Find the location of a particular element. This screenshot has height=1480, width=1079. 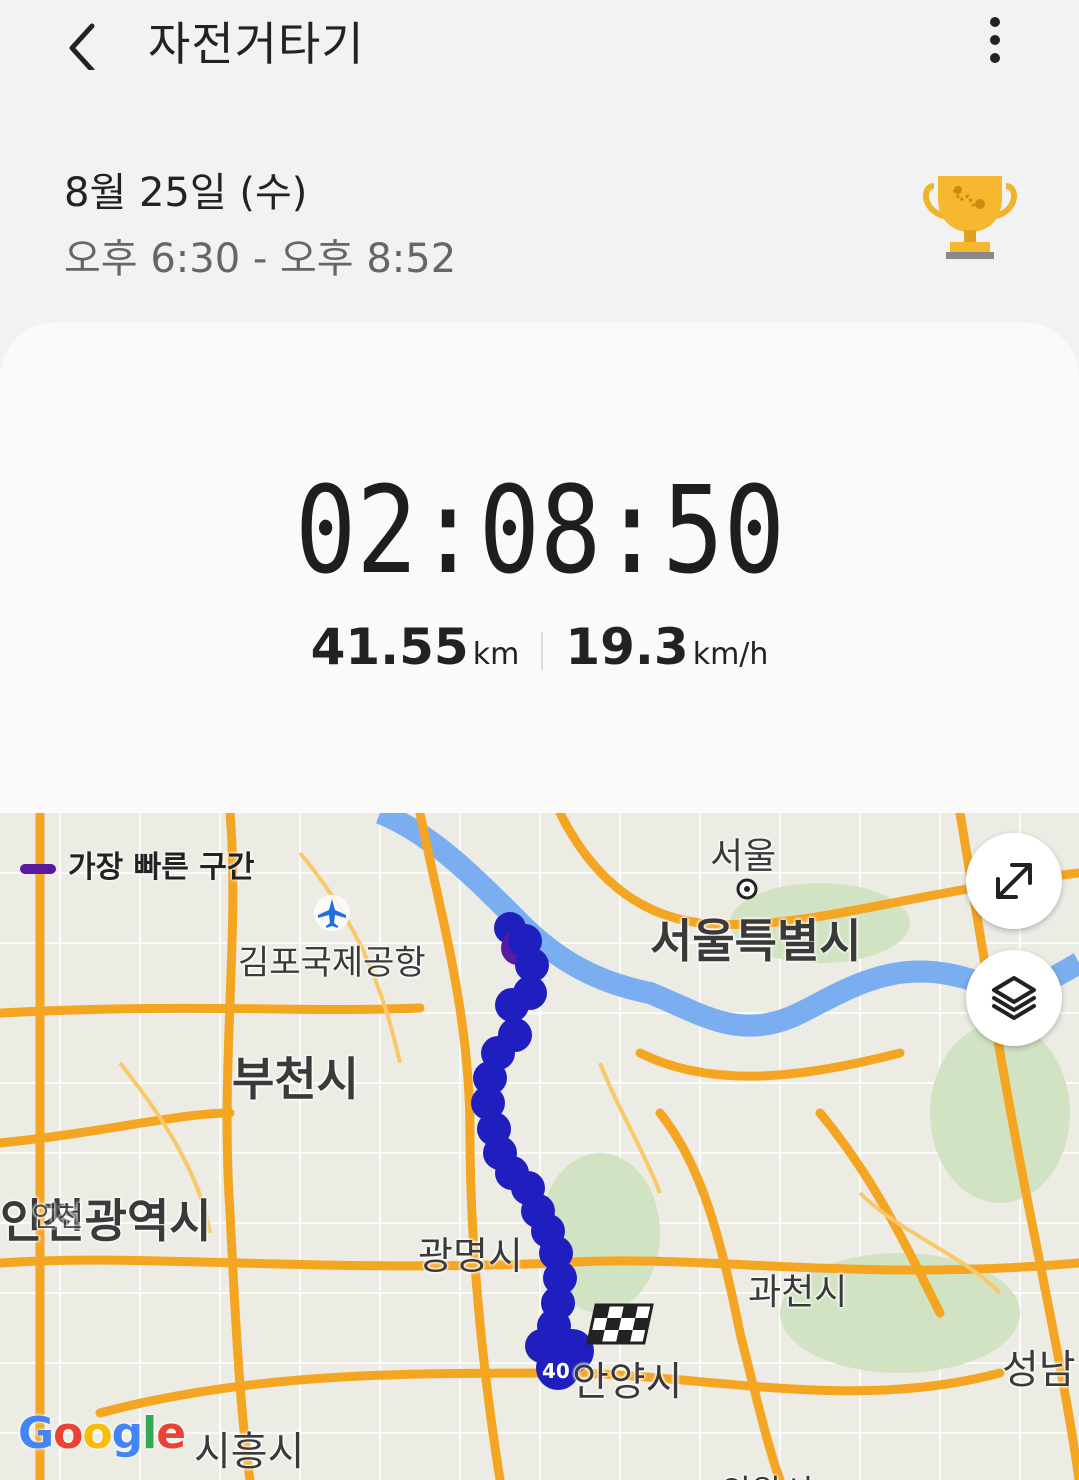

finish-flag-icon is located at coordinates (620, 1324).